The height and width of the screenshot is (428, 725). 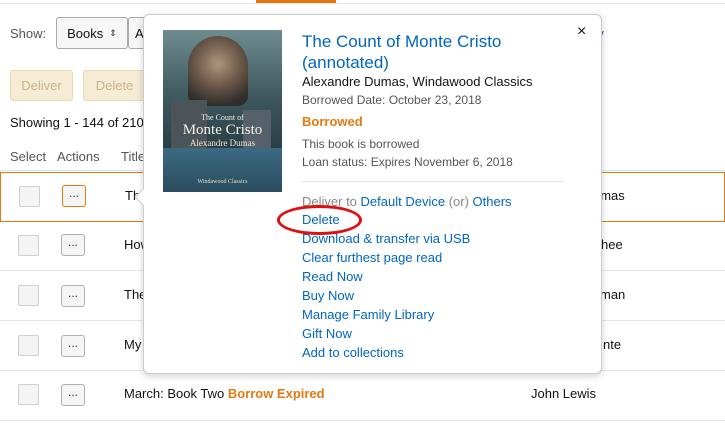 I want to click on show-label: Show:, so click(x=28, y=33).